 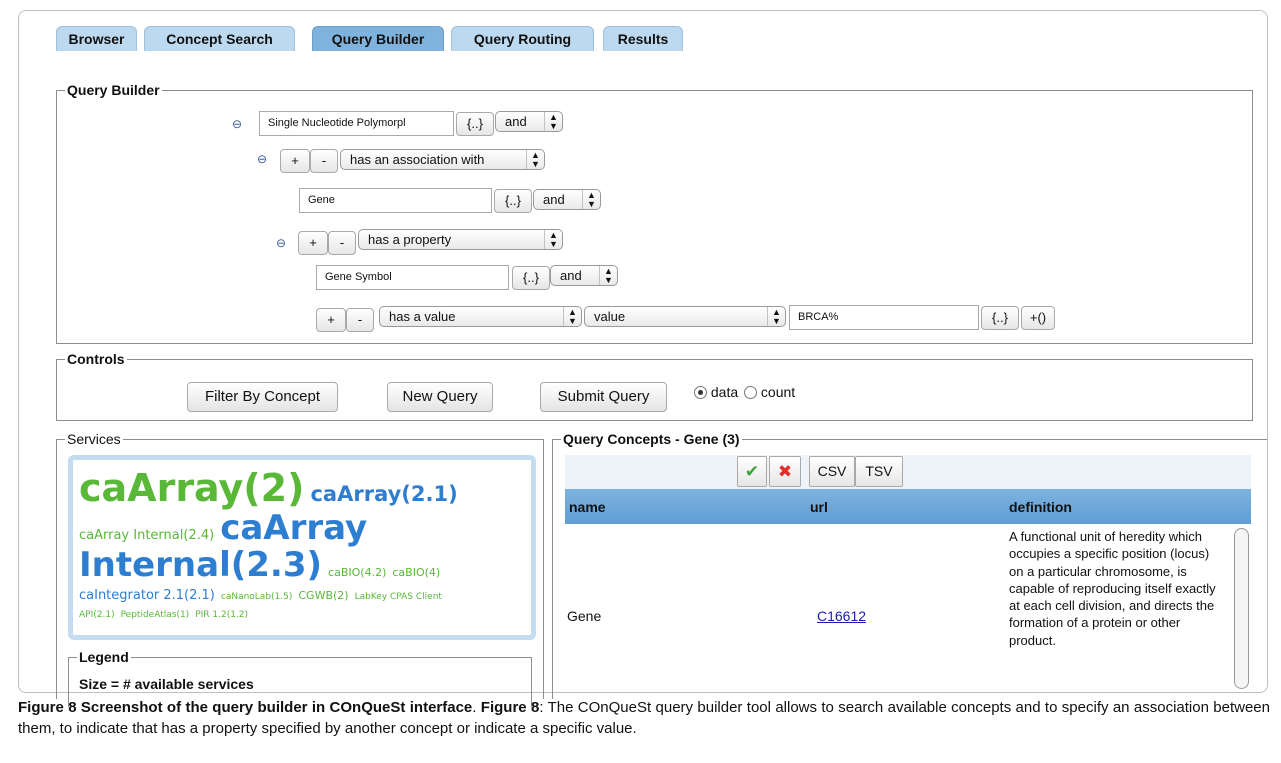 I want to click on filter-by-concept-button: Filter By Concept, so click(x=262, y=397).